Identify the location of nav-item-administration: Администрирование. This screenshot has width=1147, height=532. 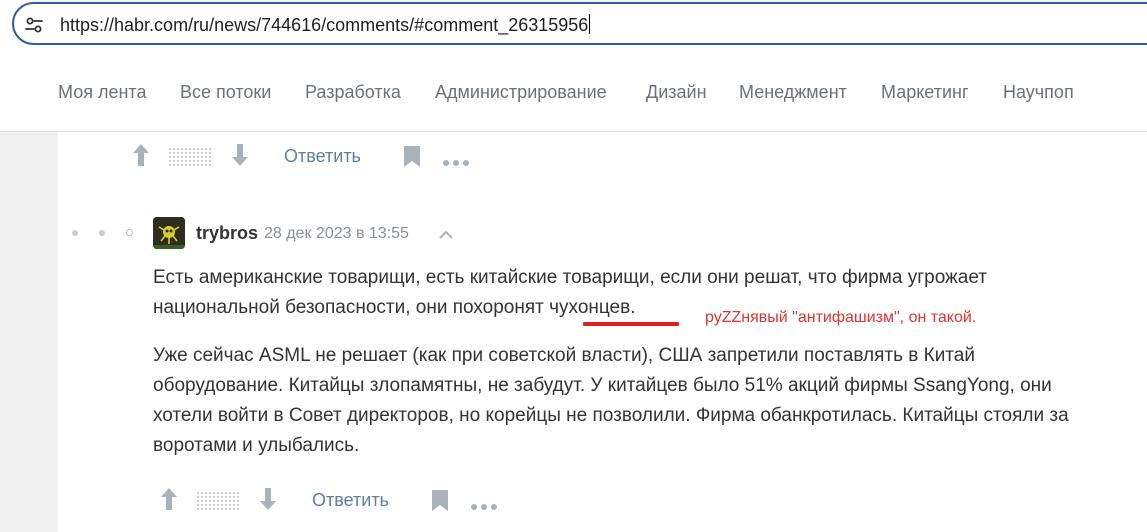
(521, 92).